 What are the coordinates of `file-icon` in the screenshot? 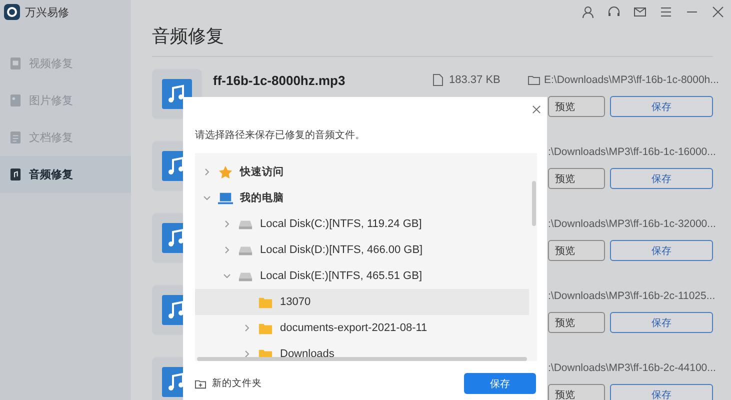 It's located at (438, 80).